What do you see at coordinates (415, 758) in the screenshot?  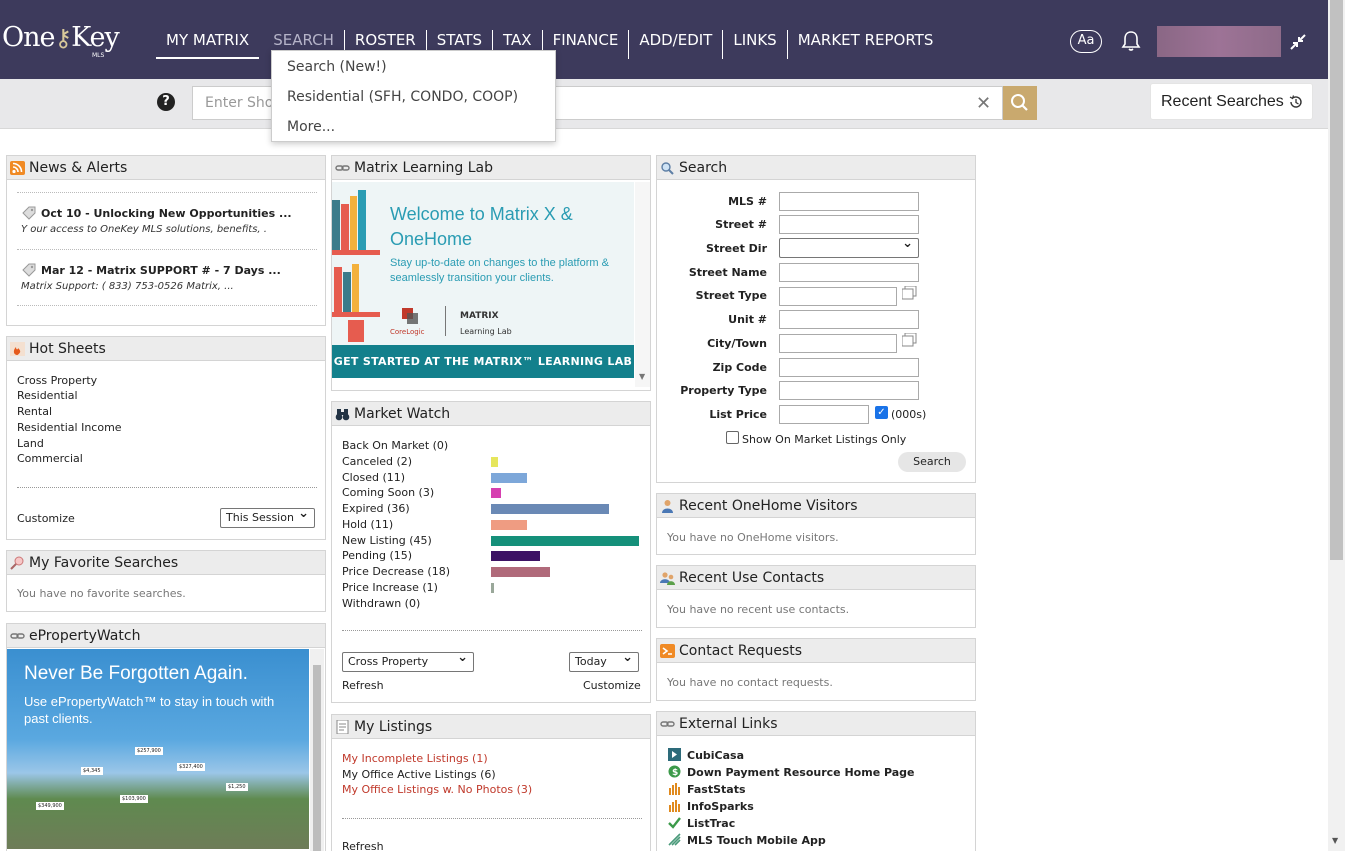 I see `listing-link: My Incomplete Listings (1)` at bounding box center [415, 758].